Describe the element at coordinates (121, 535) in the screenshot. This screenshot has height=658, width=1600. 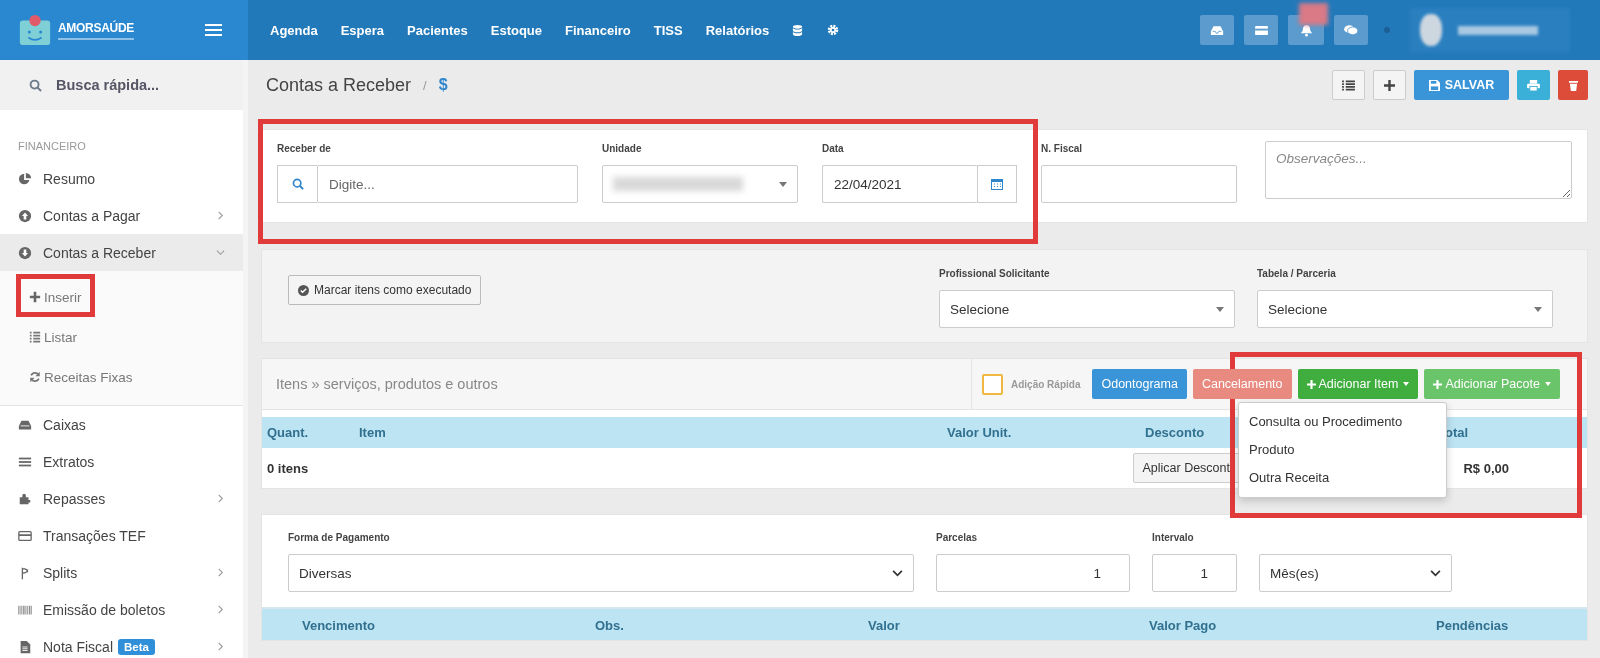
I see `sidebar-item: Transações TEF` at that location.